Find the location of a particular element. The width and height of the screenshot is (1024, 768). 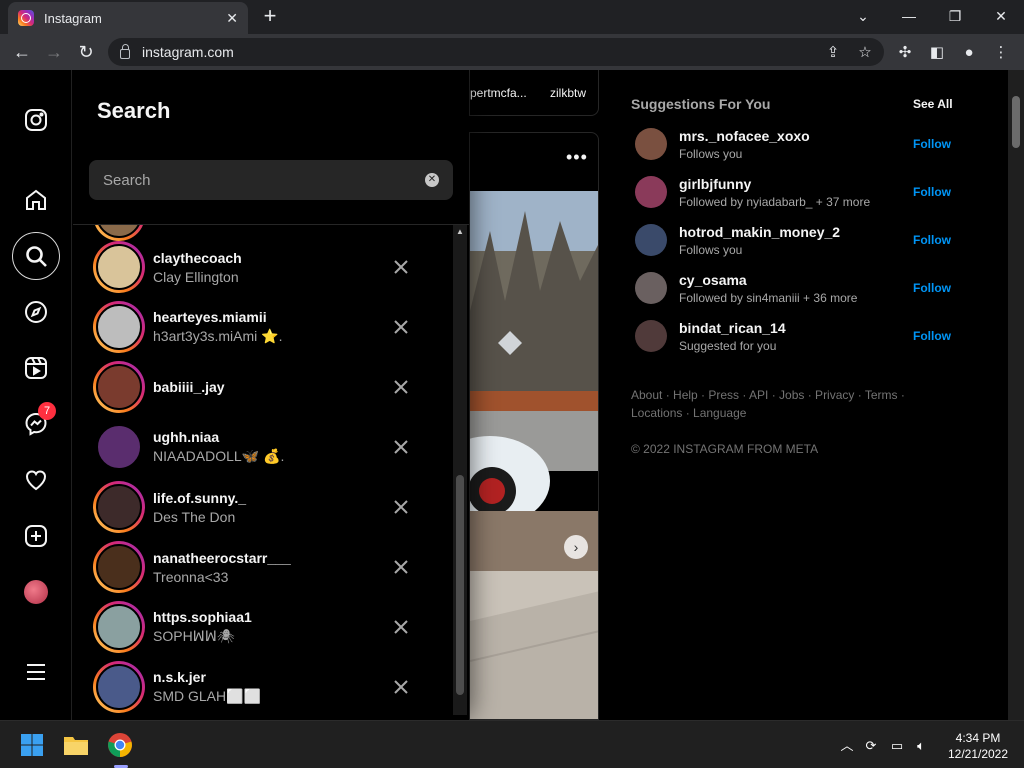

suggestion-username: cy_osama is located at coordinates (796, 280).